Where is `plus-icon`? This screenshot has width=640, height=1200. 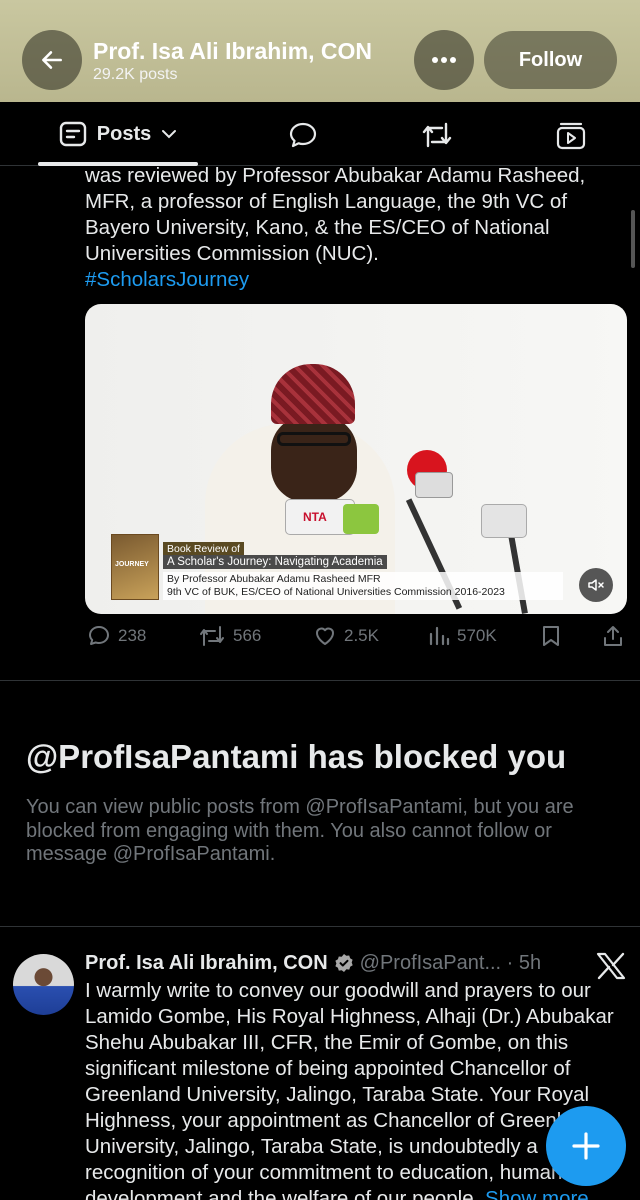 plus-icon is located at coordinates (586, 1146).